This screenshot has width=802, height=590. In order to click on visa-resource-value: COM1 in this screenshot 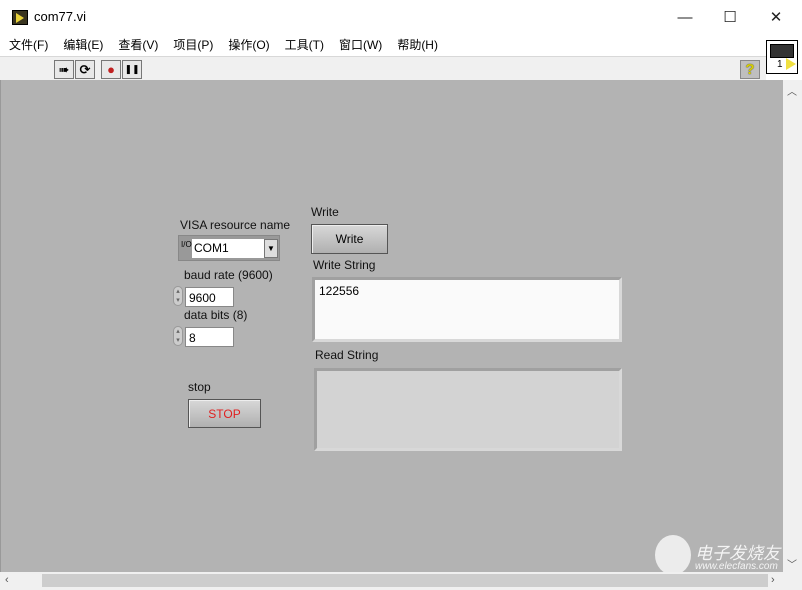, I will do `click(228, 248)`.